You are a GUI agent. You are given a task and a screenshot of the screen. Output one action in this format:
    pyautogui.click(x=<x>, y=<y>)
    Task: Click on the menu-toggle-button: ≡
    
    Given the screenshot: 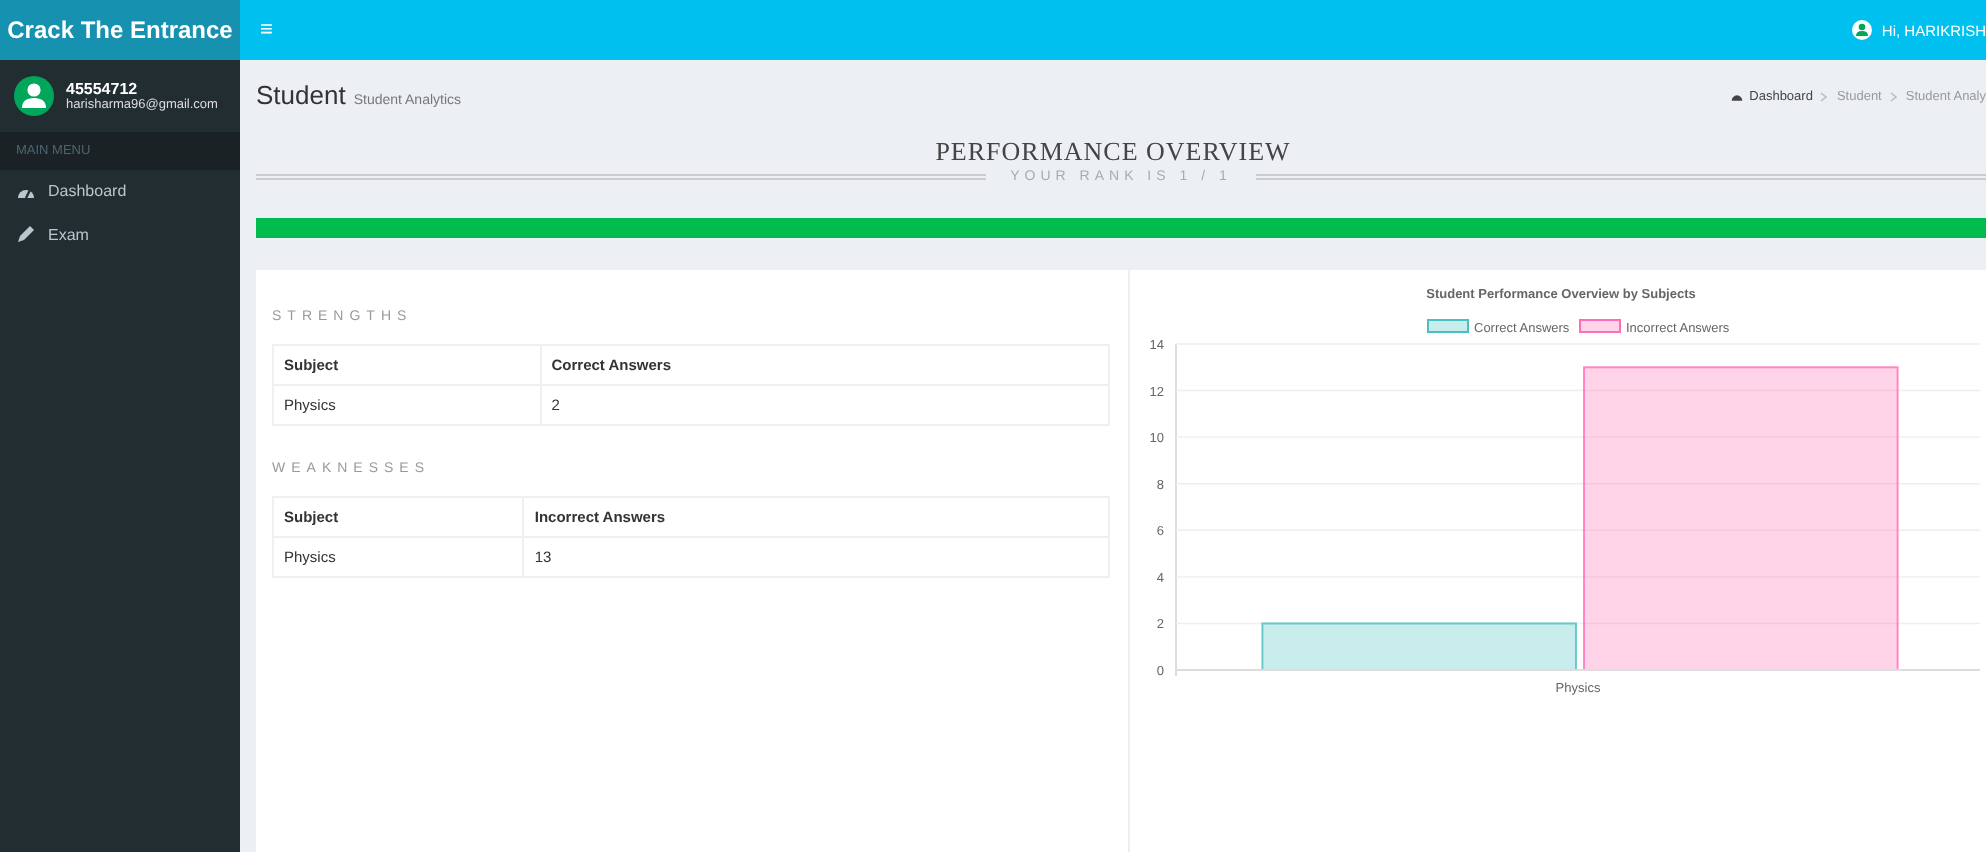 What is the action you would take?
    pyautogui.click(x=266, y=30)
    